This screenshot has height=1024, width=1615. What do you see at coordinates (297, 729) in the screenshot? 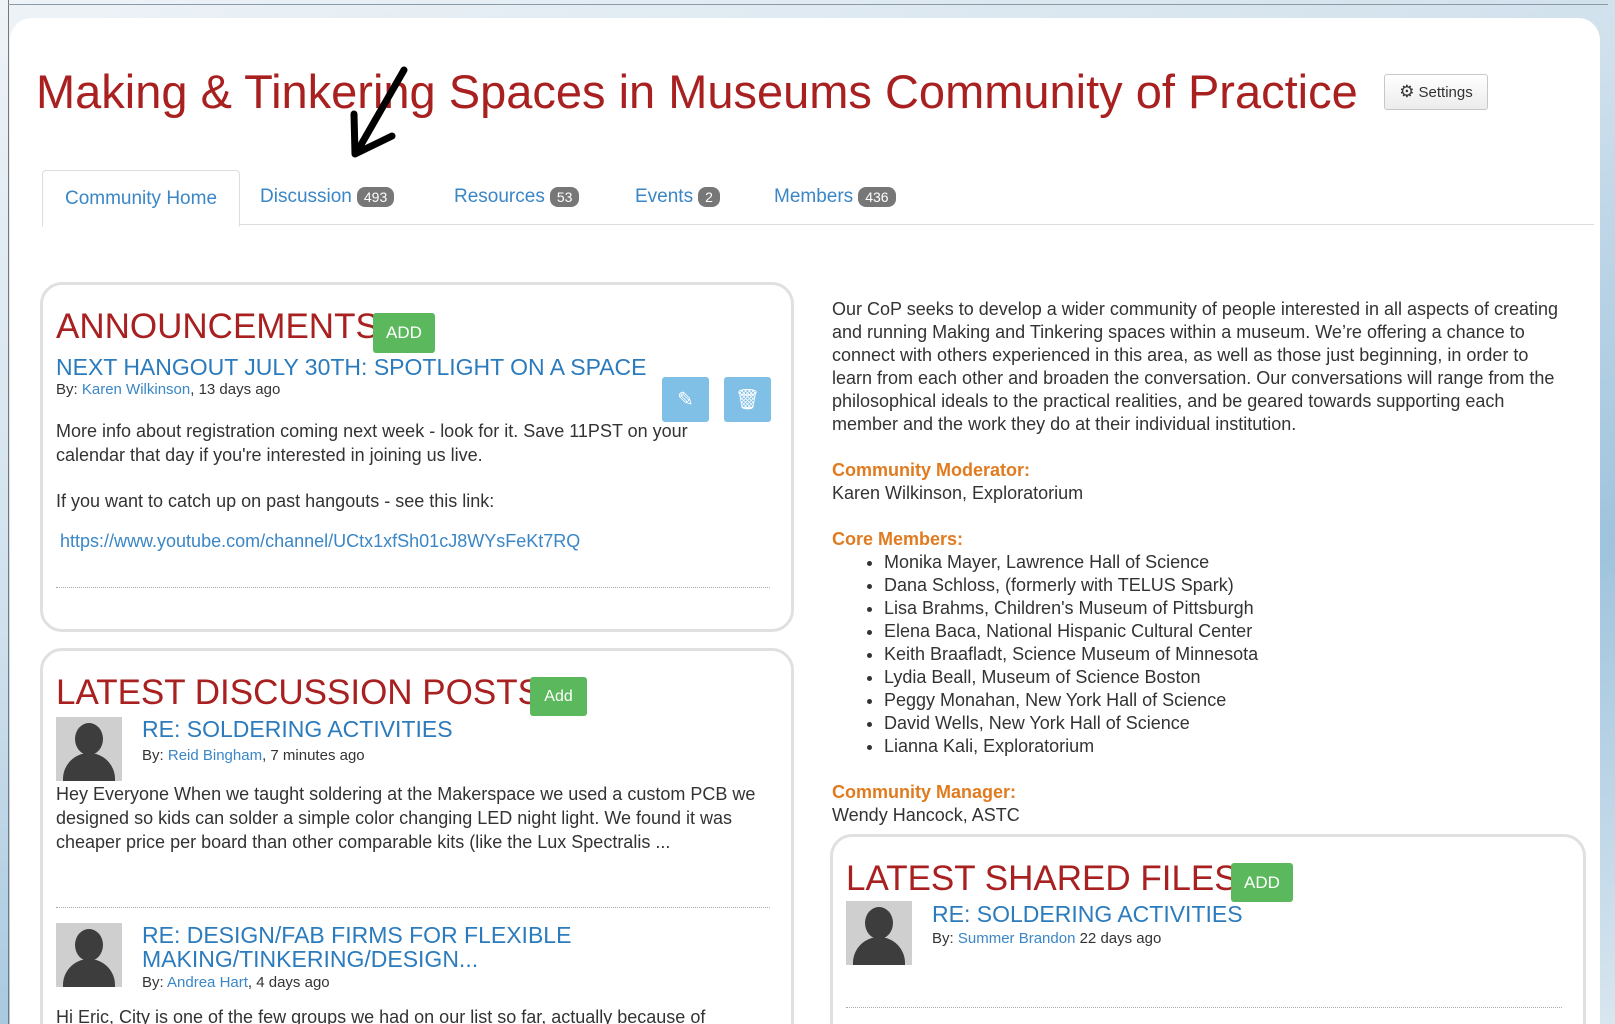
I see `post-title-link: RE: SOLDERING ACTIVITIES` at bounding box center [297, 729].